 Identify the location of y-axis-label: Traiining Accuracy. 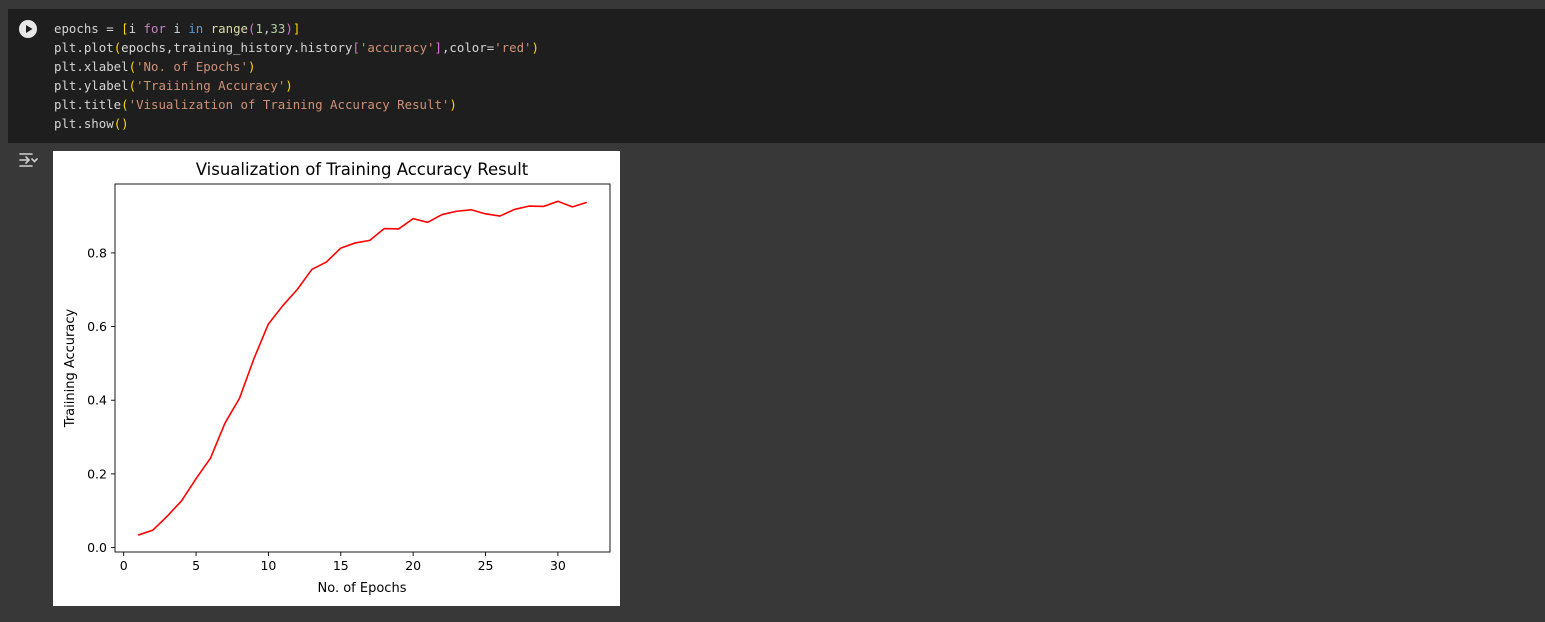
(70, 368).